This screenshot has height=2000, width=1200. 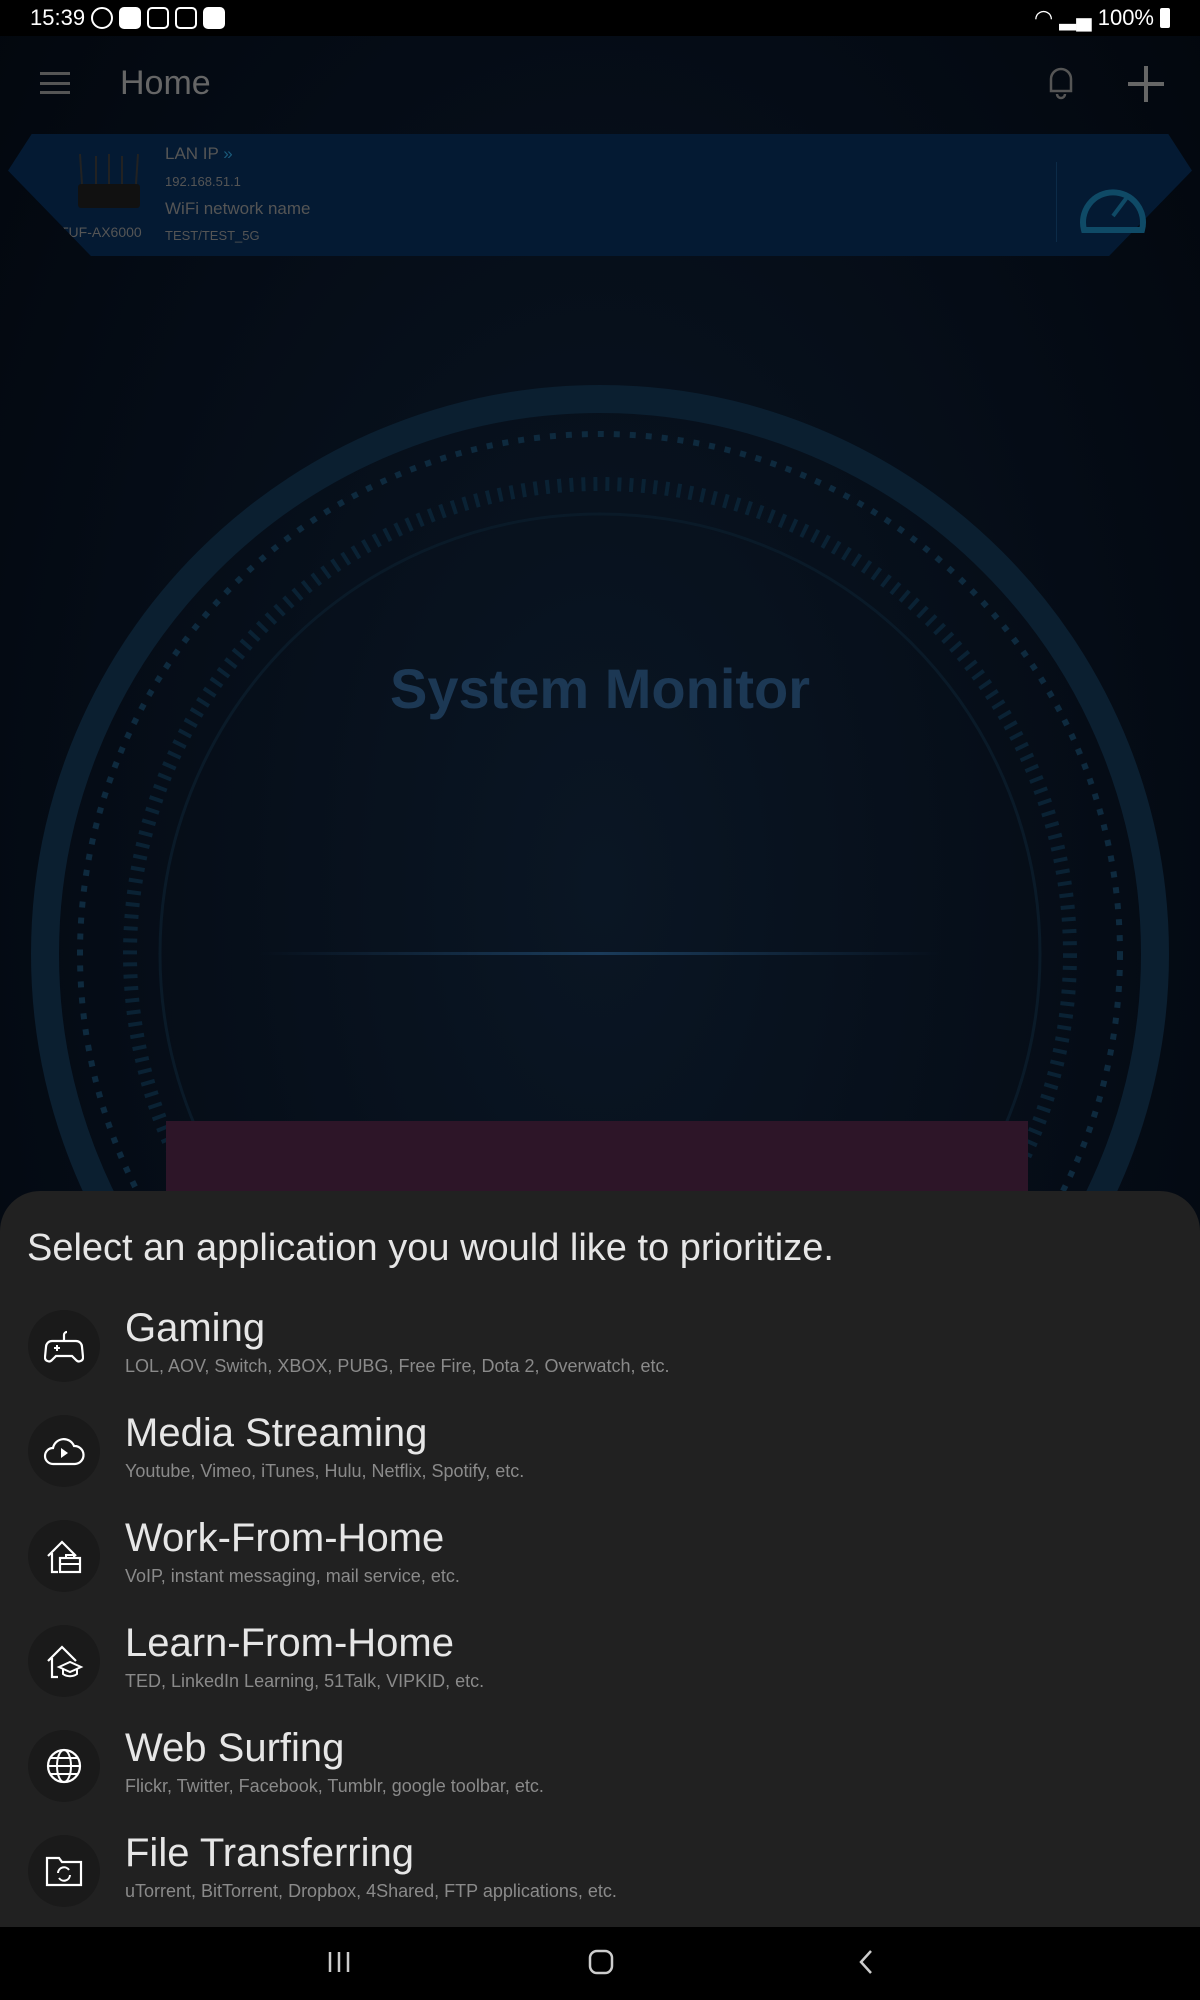 I want to click on cloud-play-icon, so click(x=64, y=1451).